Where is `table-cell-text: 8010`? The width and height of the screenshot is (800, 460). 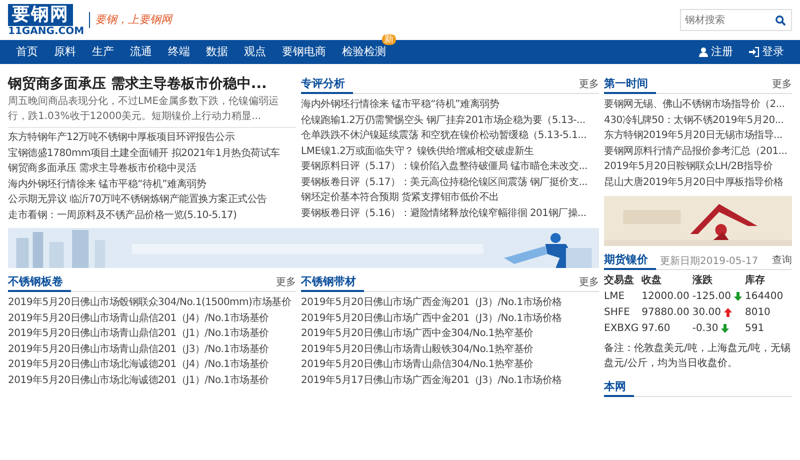 table-cell-text: 8010 is located at coordinates (758, 313).